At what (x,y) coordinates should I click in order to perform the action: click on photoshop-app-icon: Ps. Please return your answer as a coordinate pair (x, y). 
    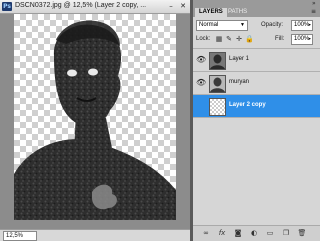
    Looking at the image, I should click on (7, 6).